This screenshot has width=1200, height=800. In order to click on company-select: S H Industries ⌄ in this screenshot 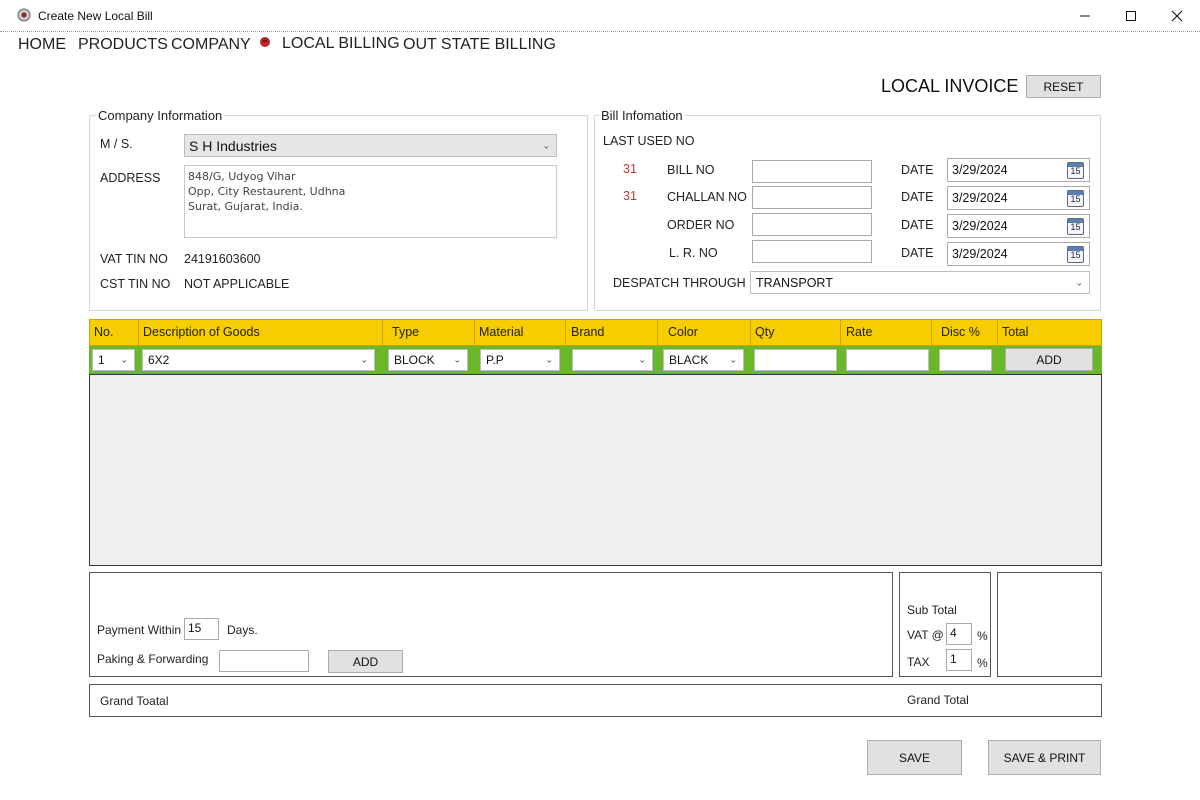, I will do `click(370, 145)`.